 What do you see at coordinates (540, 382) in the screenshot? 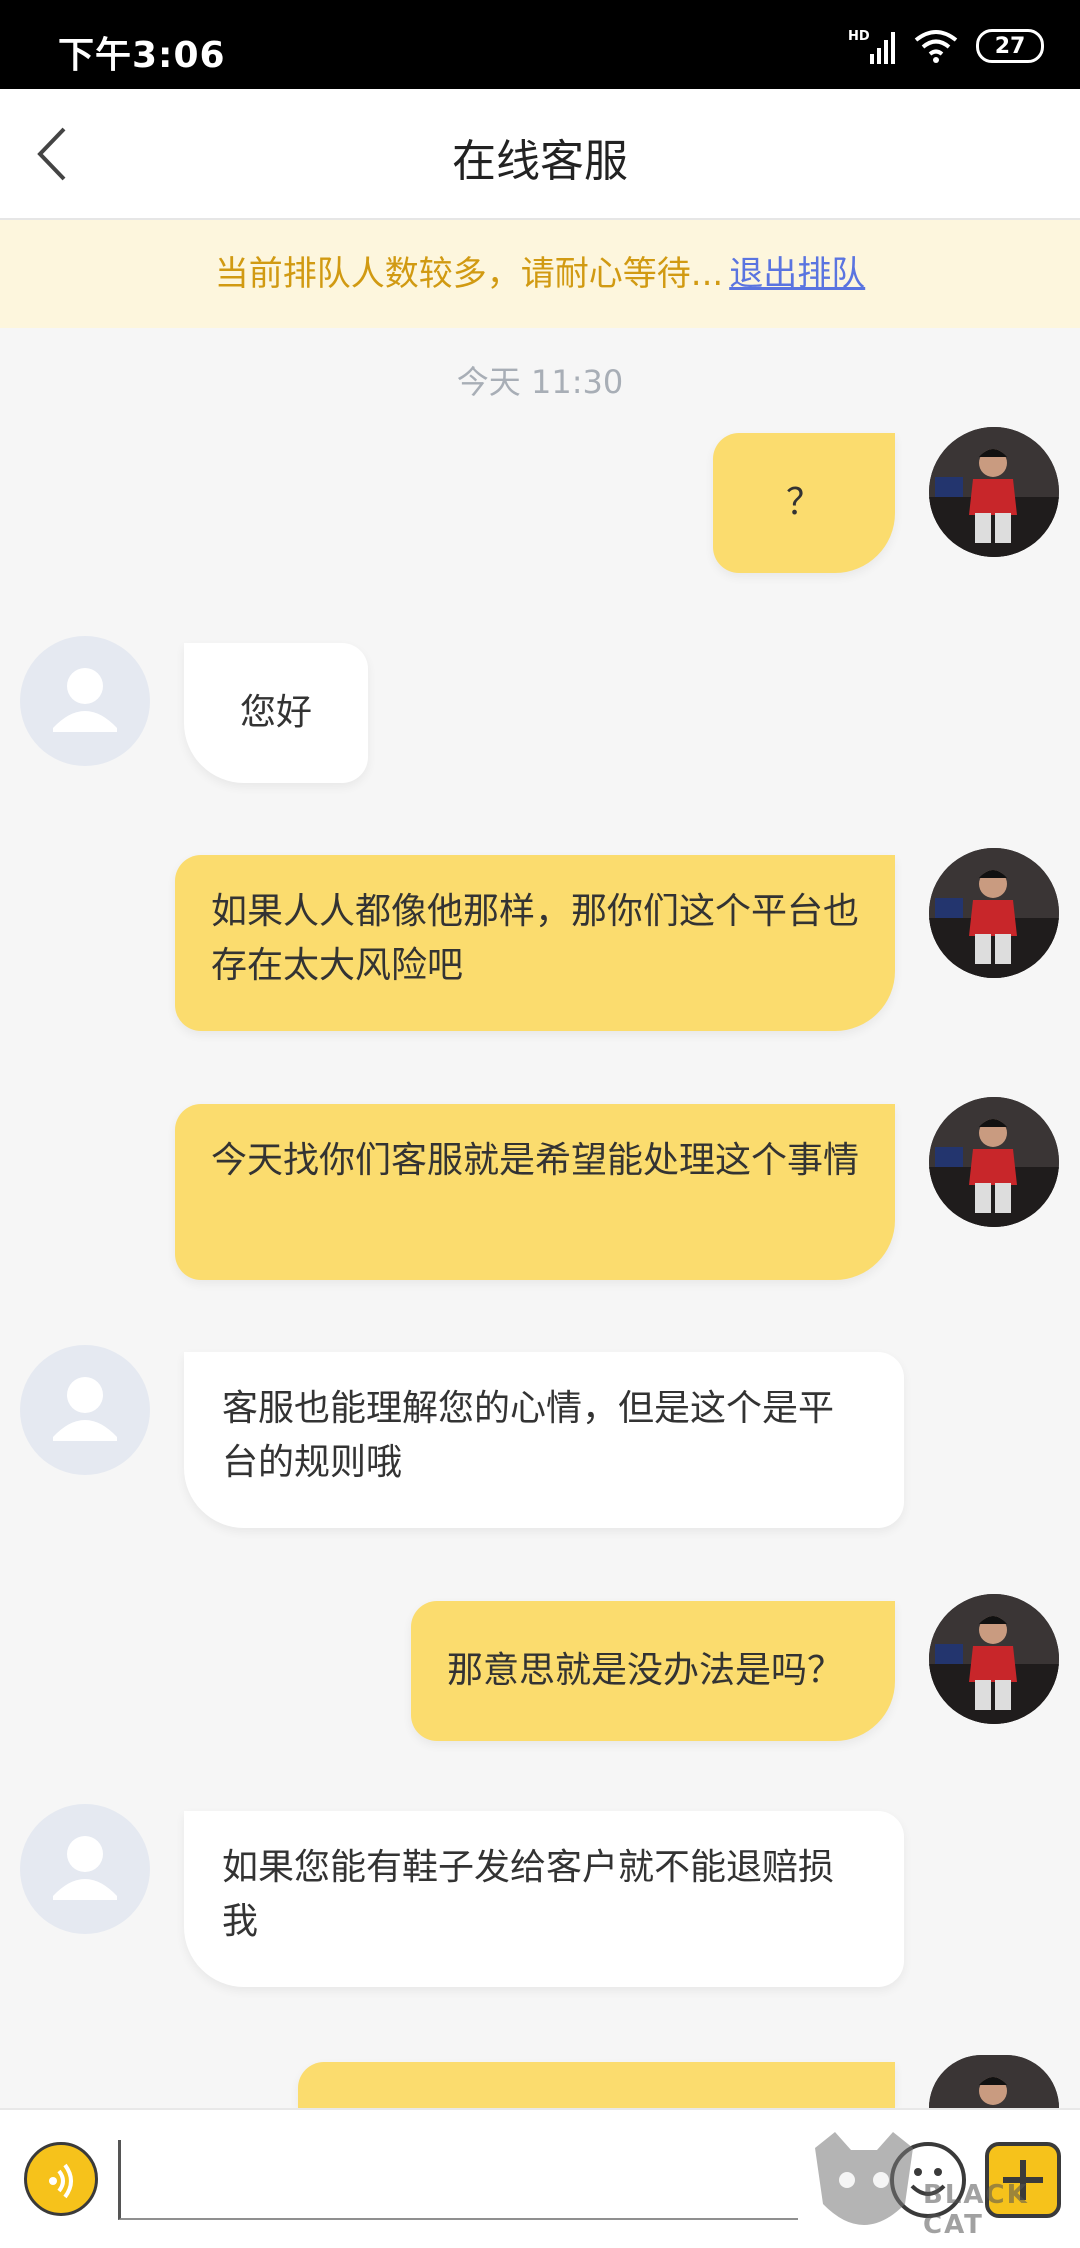
I see `chat-timestamp: 今天 11:30` at bounding box center [540, 382].